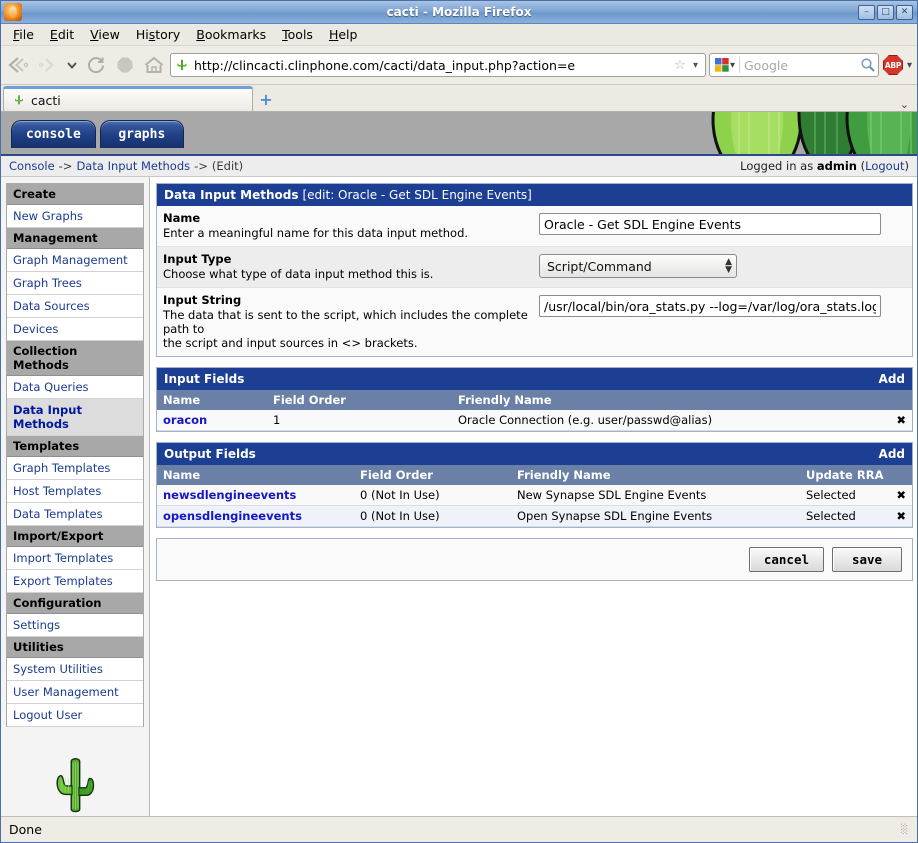 The width and height of the screenshot is (918, 843). What do you see at coordinates (732, 65) in the screenshot?
I see `search-engine-dropdown-icon: ▾` at bounding box center [732, 65].